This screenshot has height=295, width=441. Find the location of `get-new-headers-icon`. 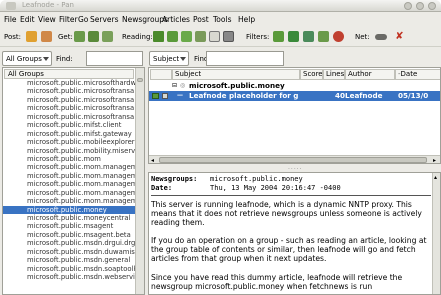

get-new-headers-icon is located at coordinates (79, 36).